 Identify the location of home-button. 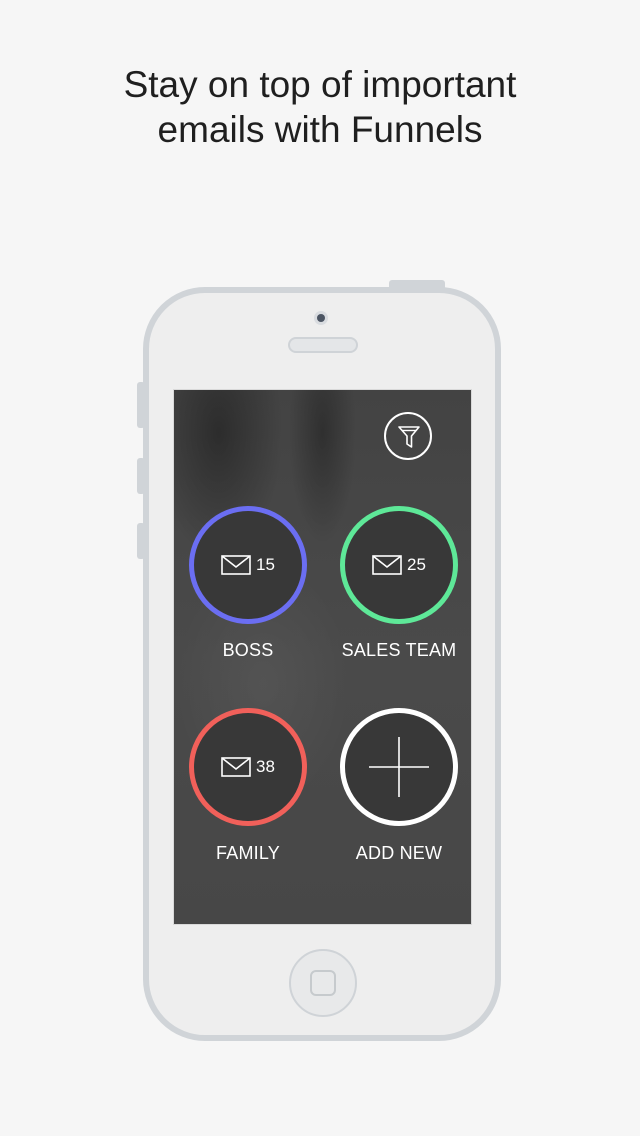
(323, 983).